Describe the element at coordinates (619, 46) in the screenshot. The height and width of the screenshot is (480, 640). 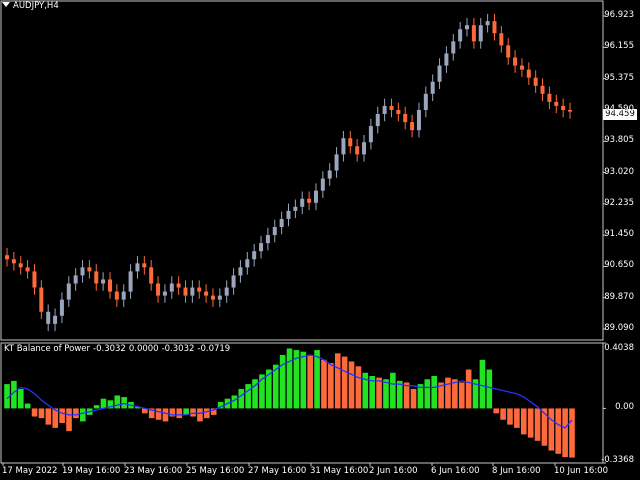
I see `price-tick-label: 96.155` at that location.